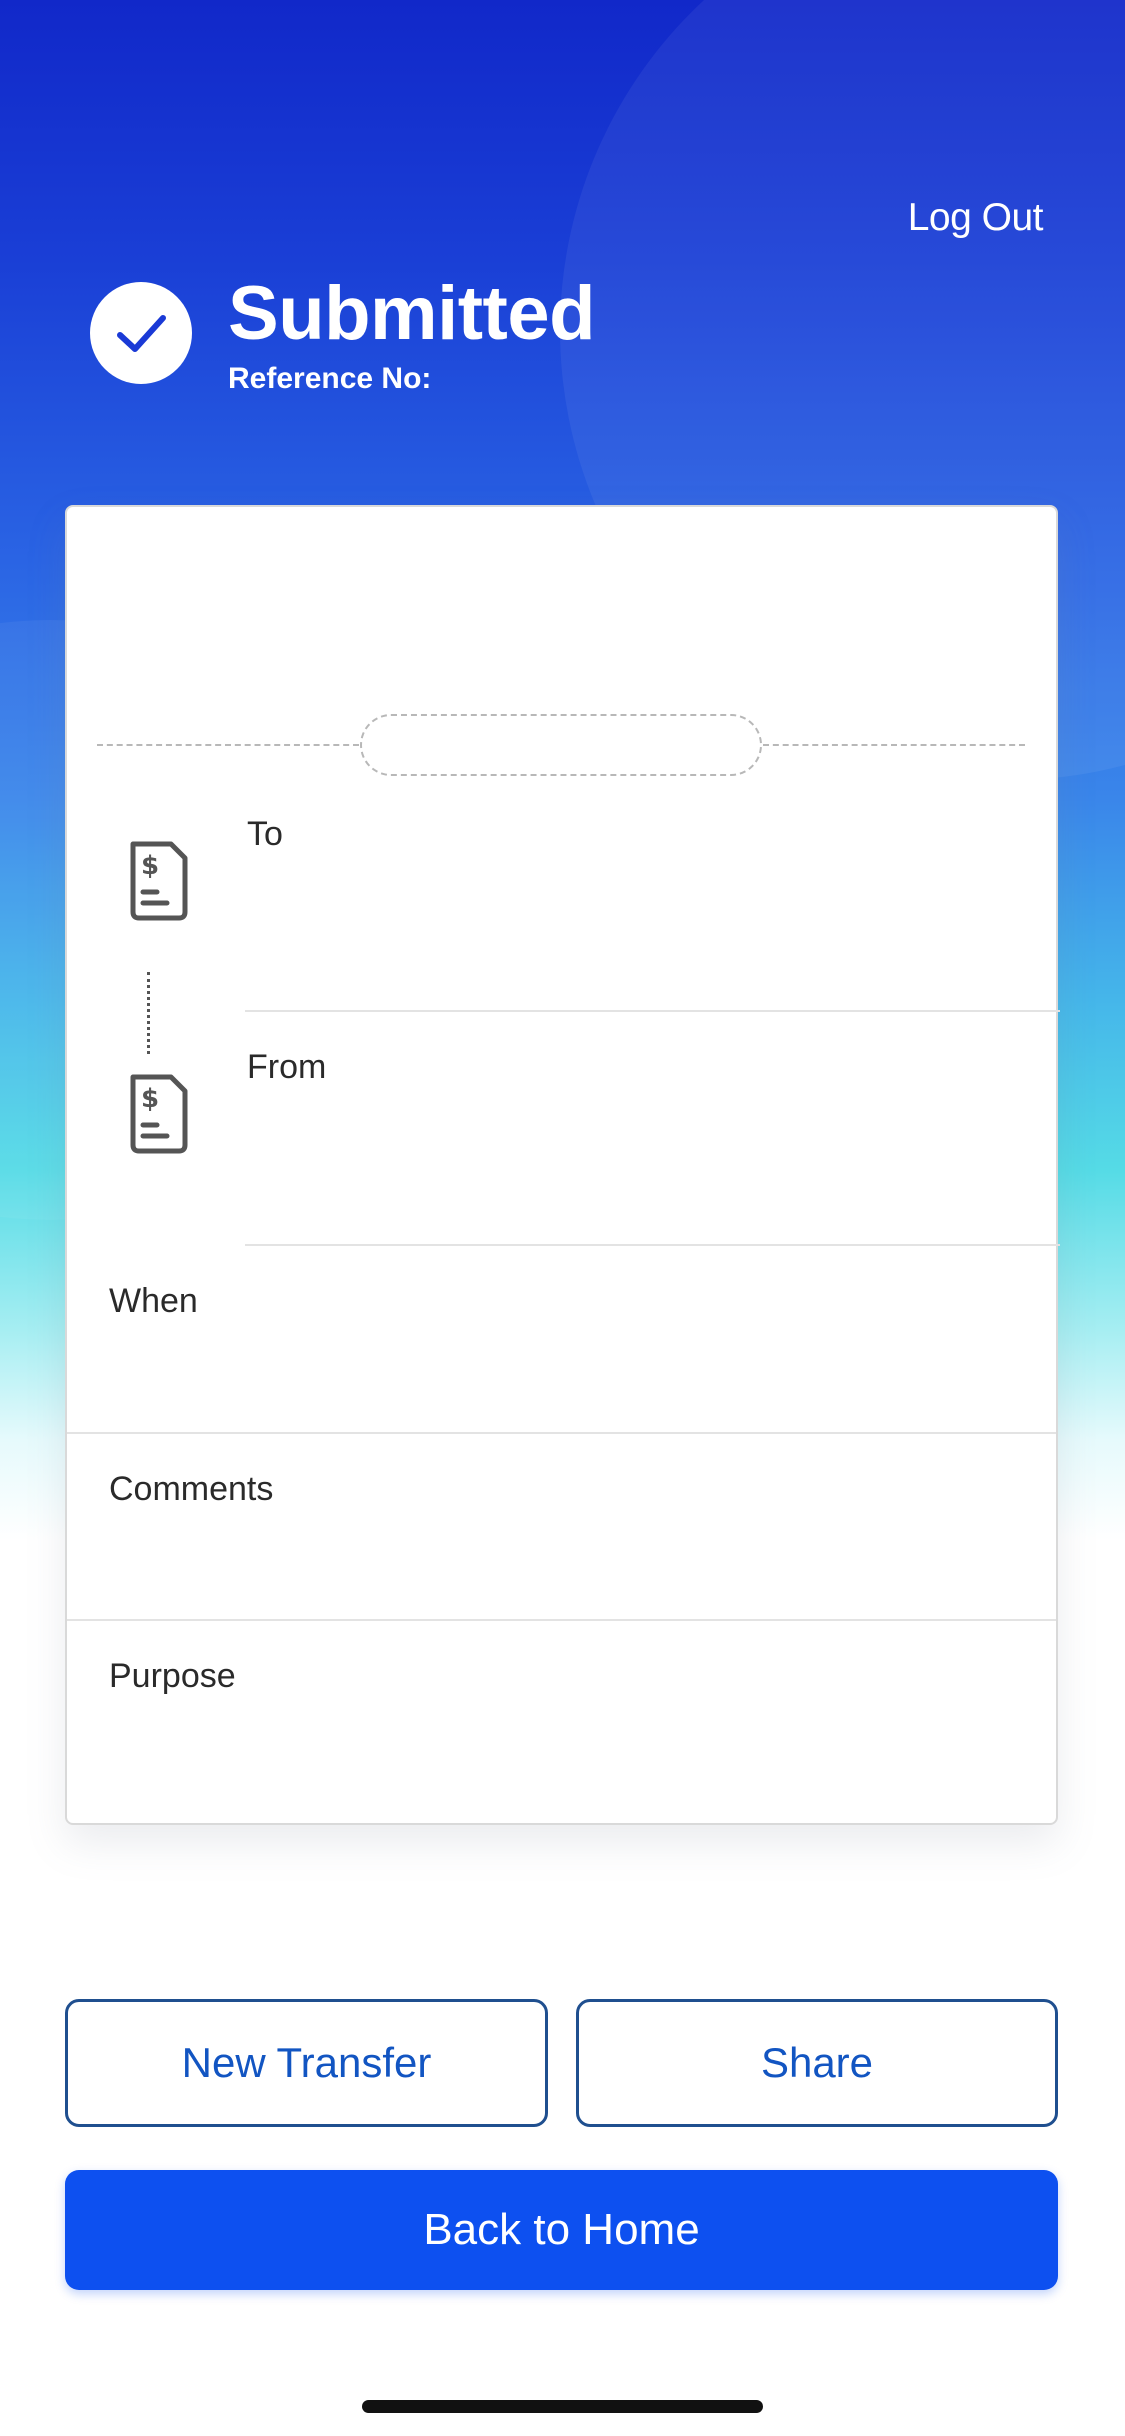 Image resolution: width=1125 pixels, height=2436 pixels. I want to click on purpose-label: Purpose, so click(172, 1676).